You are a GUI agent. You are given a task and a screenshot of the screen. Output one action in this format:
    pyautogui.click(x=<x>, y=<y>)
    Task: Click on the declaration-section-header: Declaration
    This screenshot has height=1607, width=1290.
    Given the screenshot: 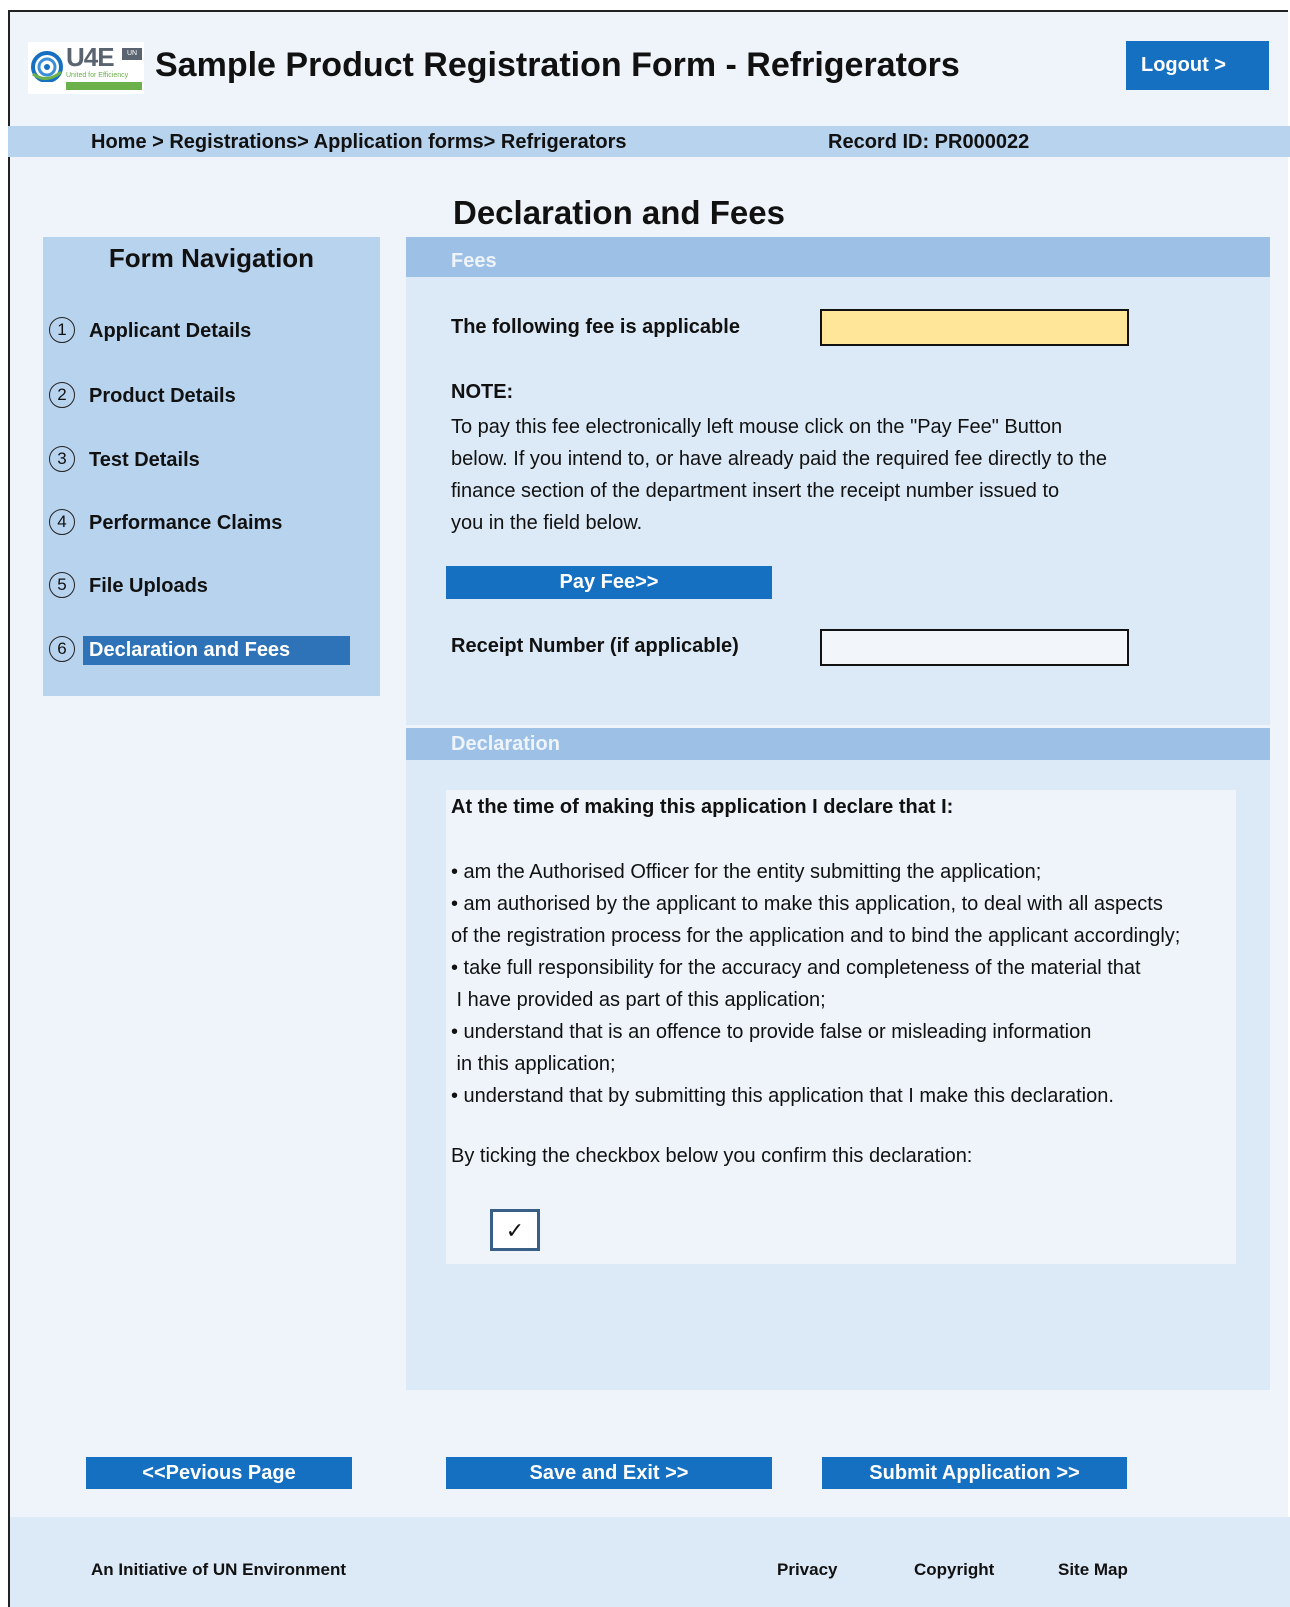 What is the action you would take?
    pyautogui.click(x=838, y=744)
    